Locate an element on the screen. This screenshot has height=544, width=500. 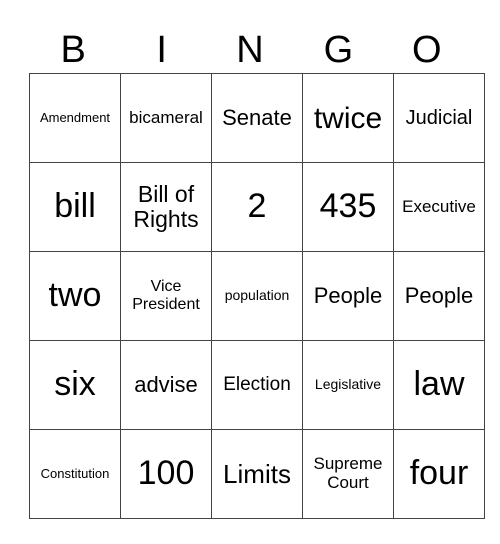
bingo-cell: two is located at coordinates (75, 296).